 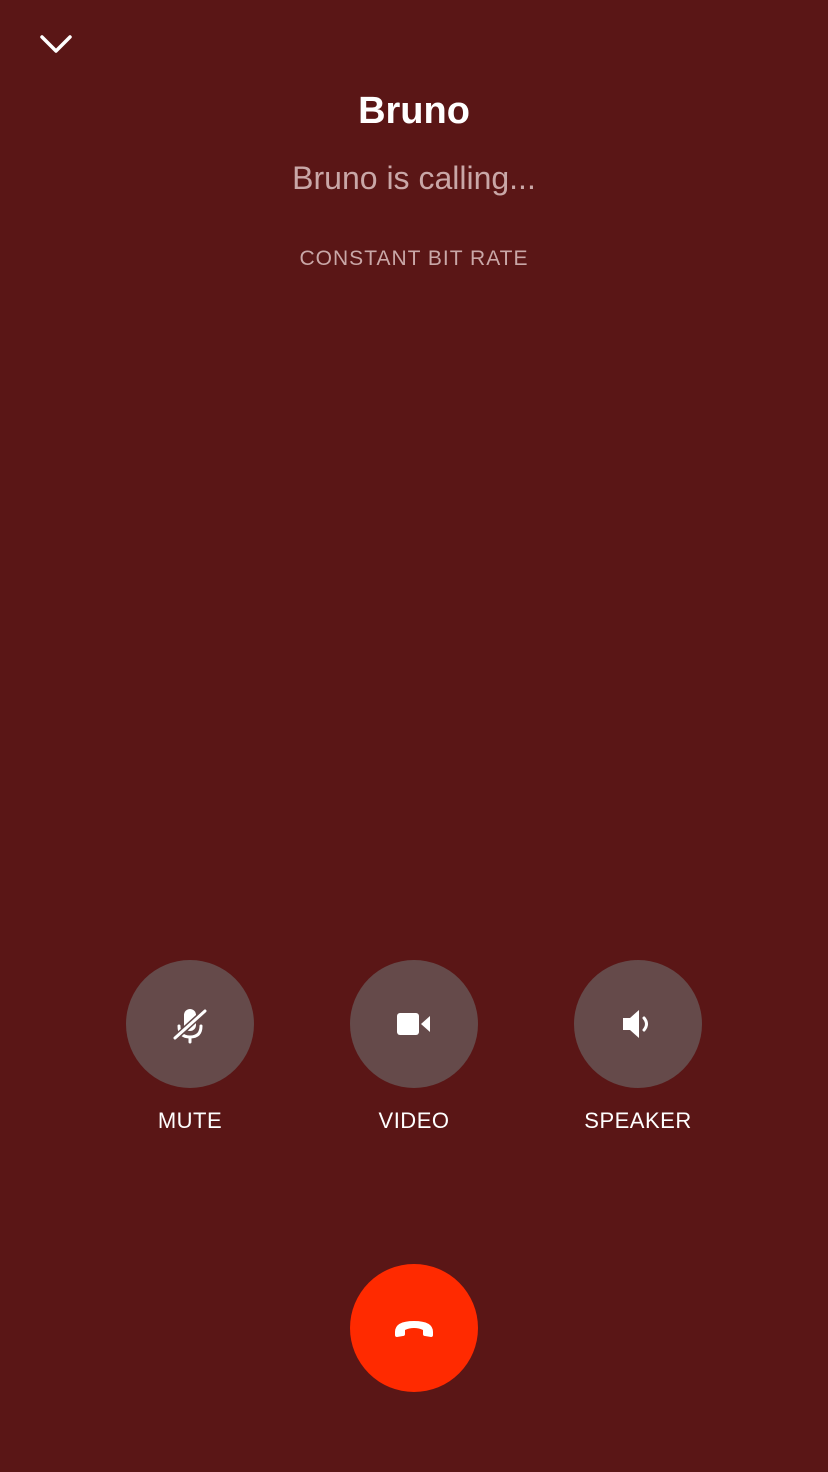 I want to click on codec-label: CONSTANT BIT RATE, so click(x=414, y=258).